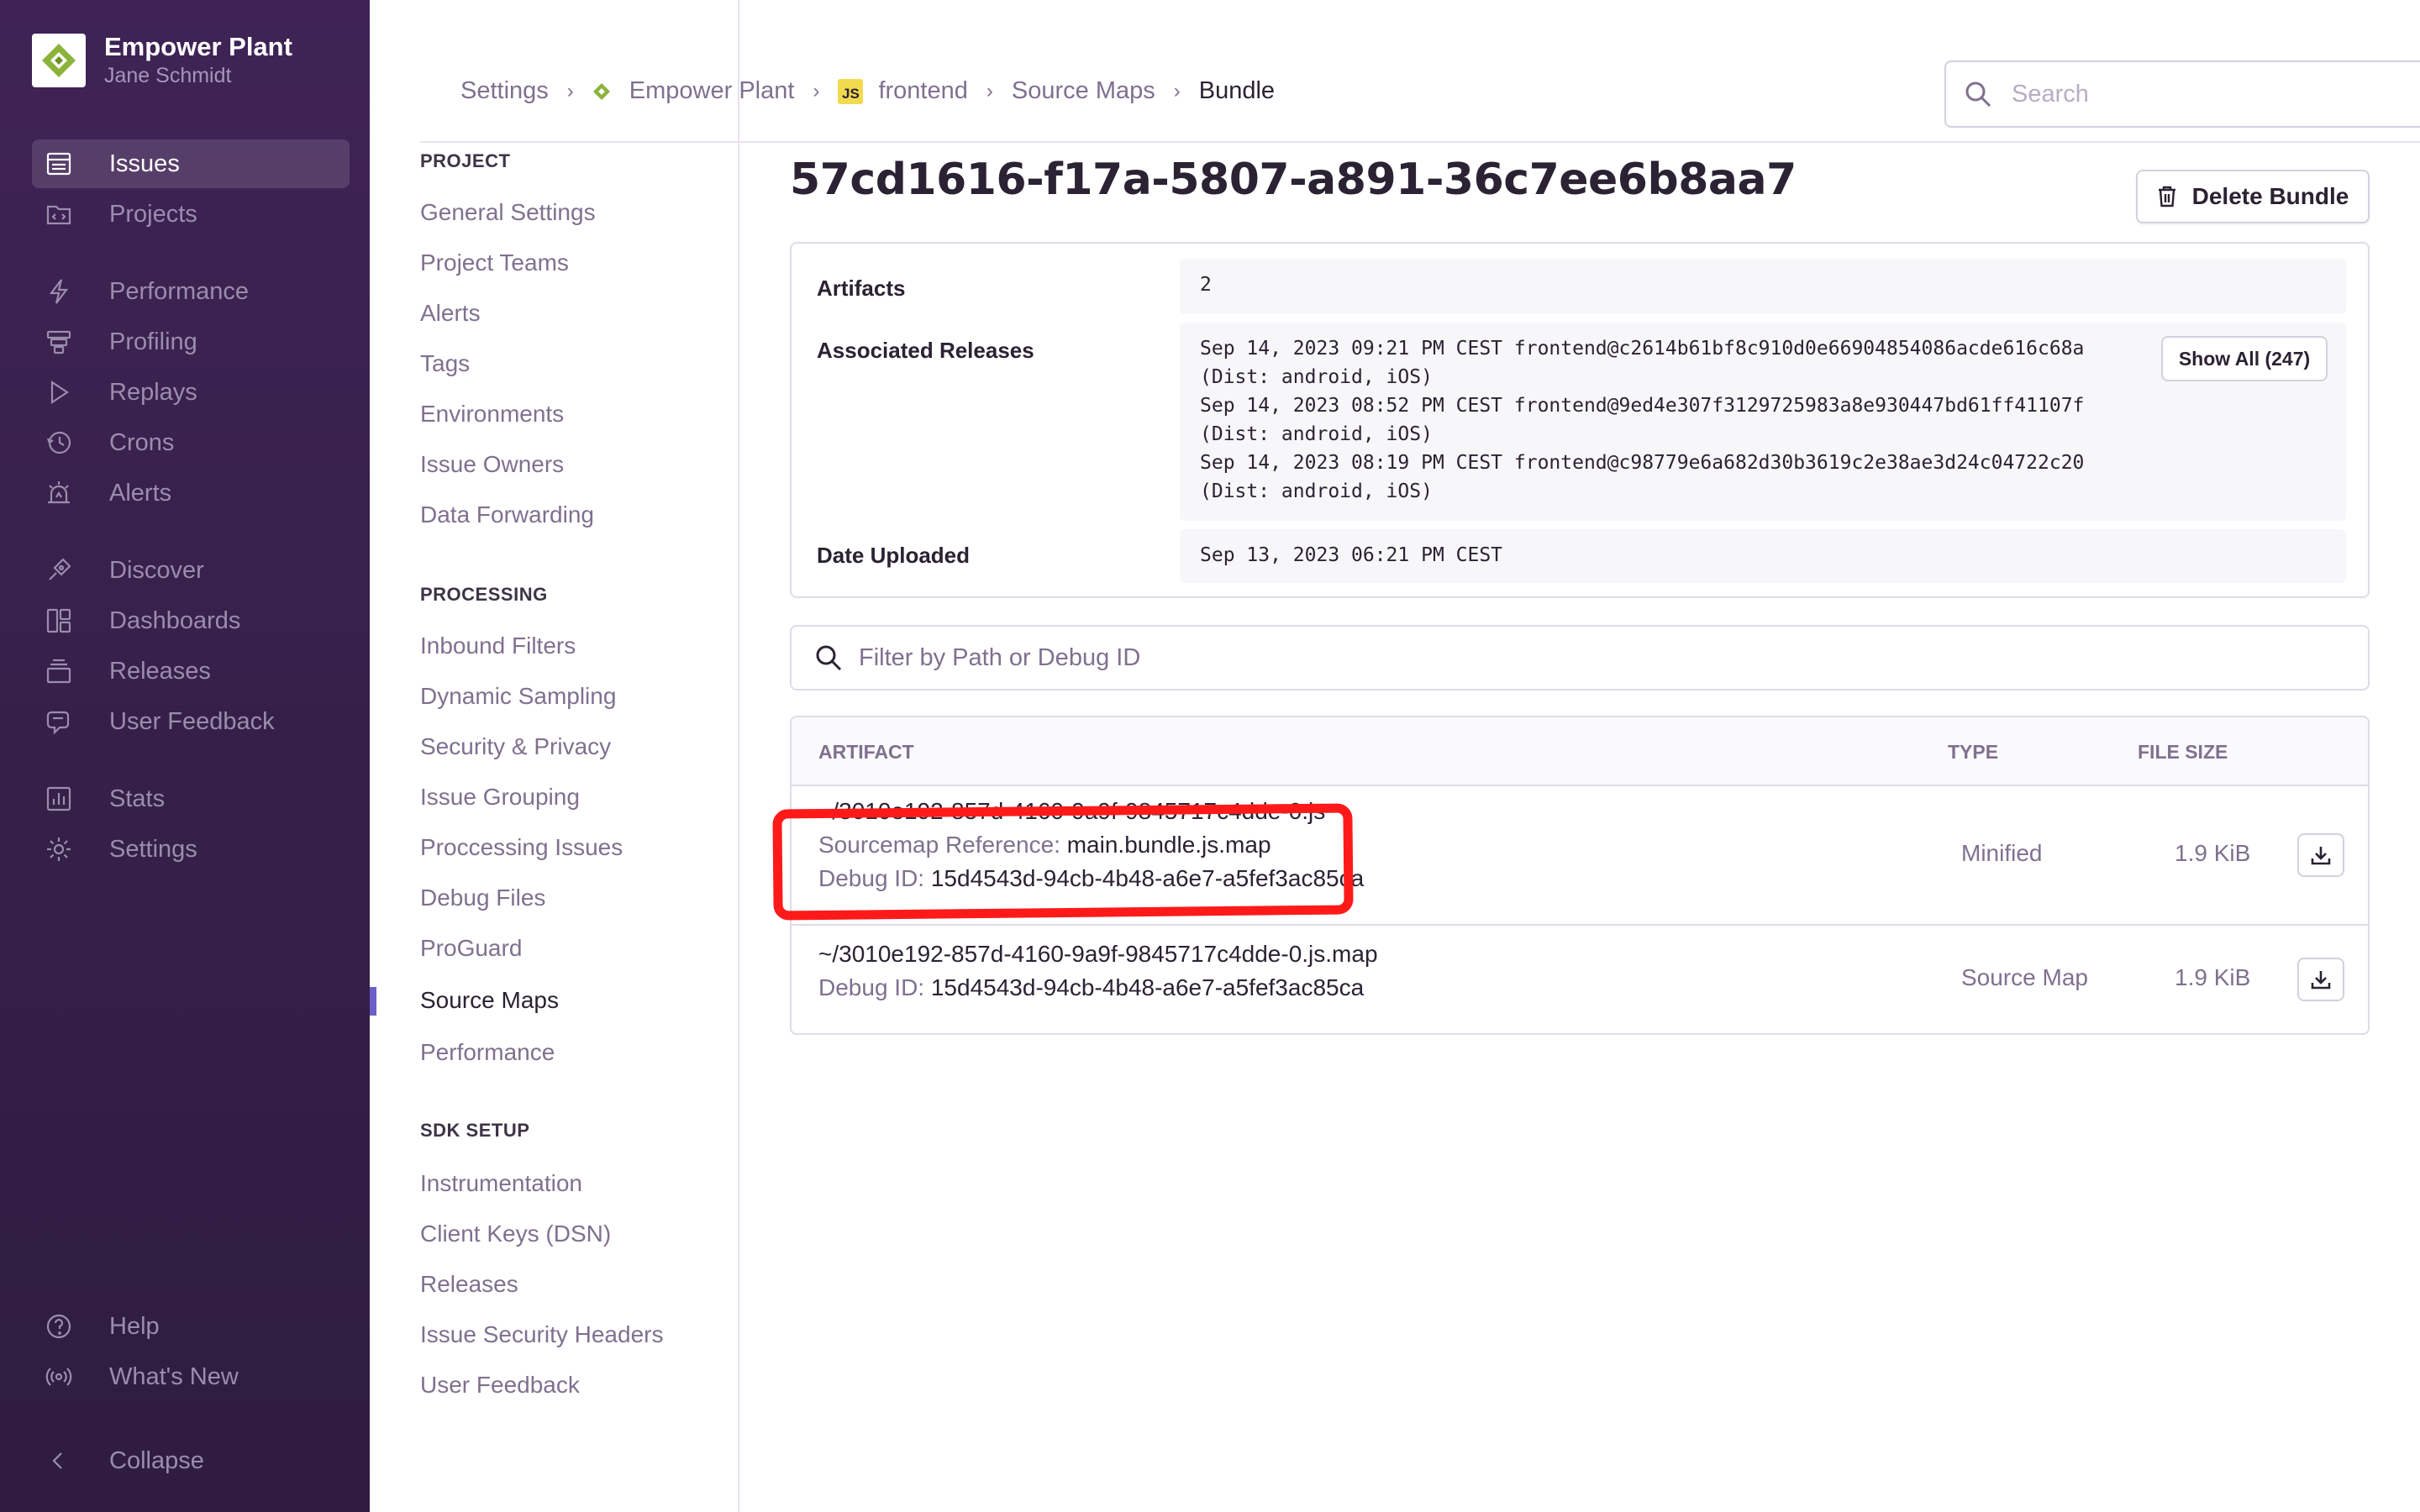 The image size is (2420, 1512). Describe the element at coordinates (56, 849) in the screenshot. I see `settings-icon` at that location.